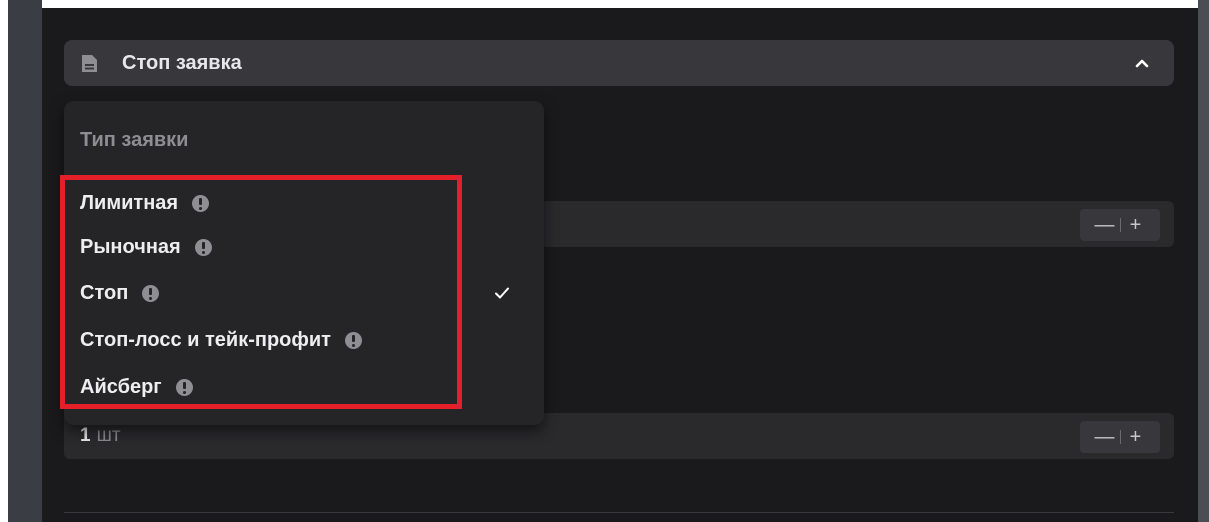 The width and height of the screenshot is (1209, 522). I want to click on option-label: Стоп, so click(104, 292).